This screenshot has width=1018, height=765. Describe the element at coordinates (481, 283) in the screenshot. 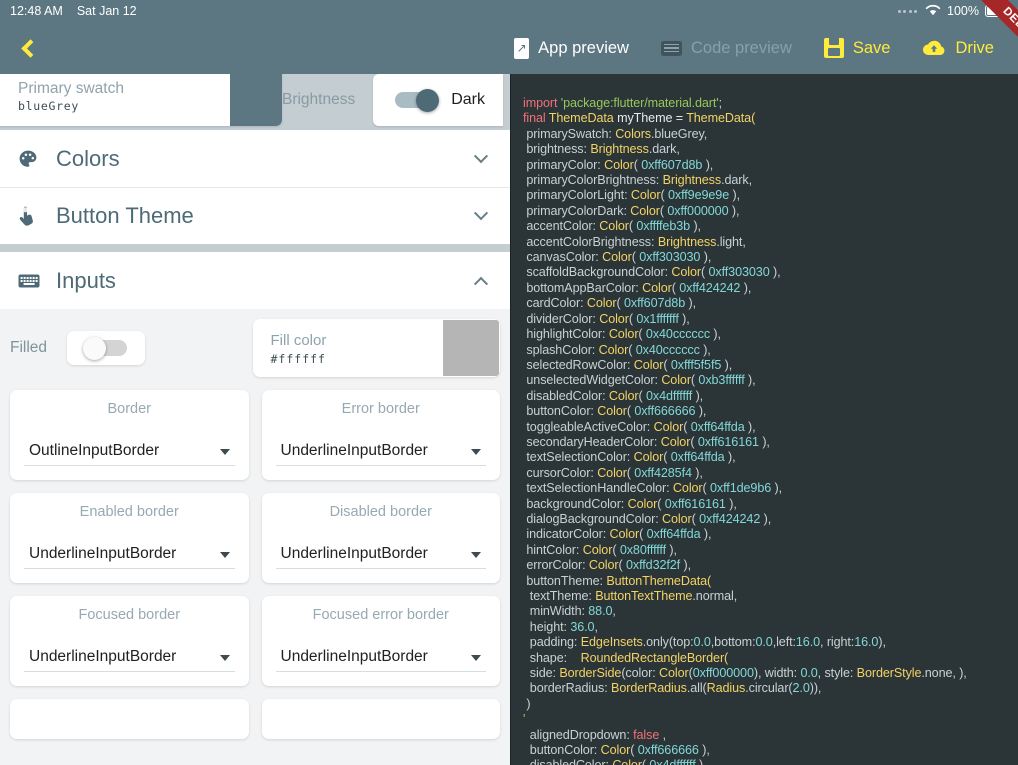

I see `chevron-up-icon` at that location.